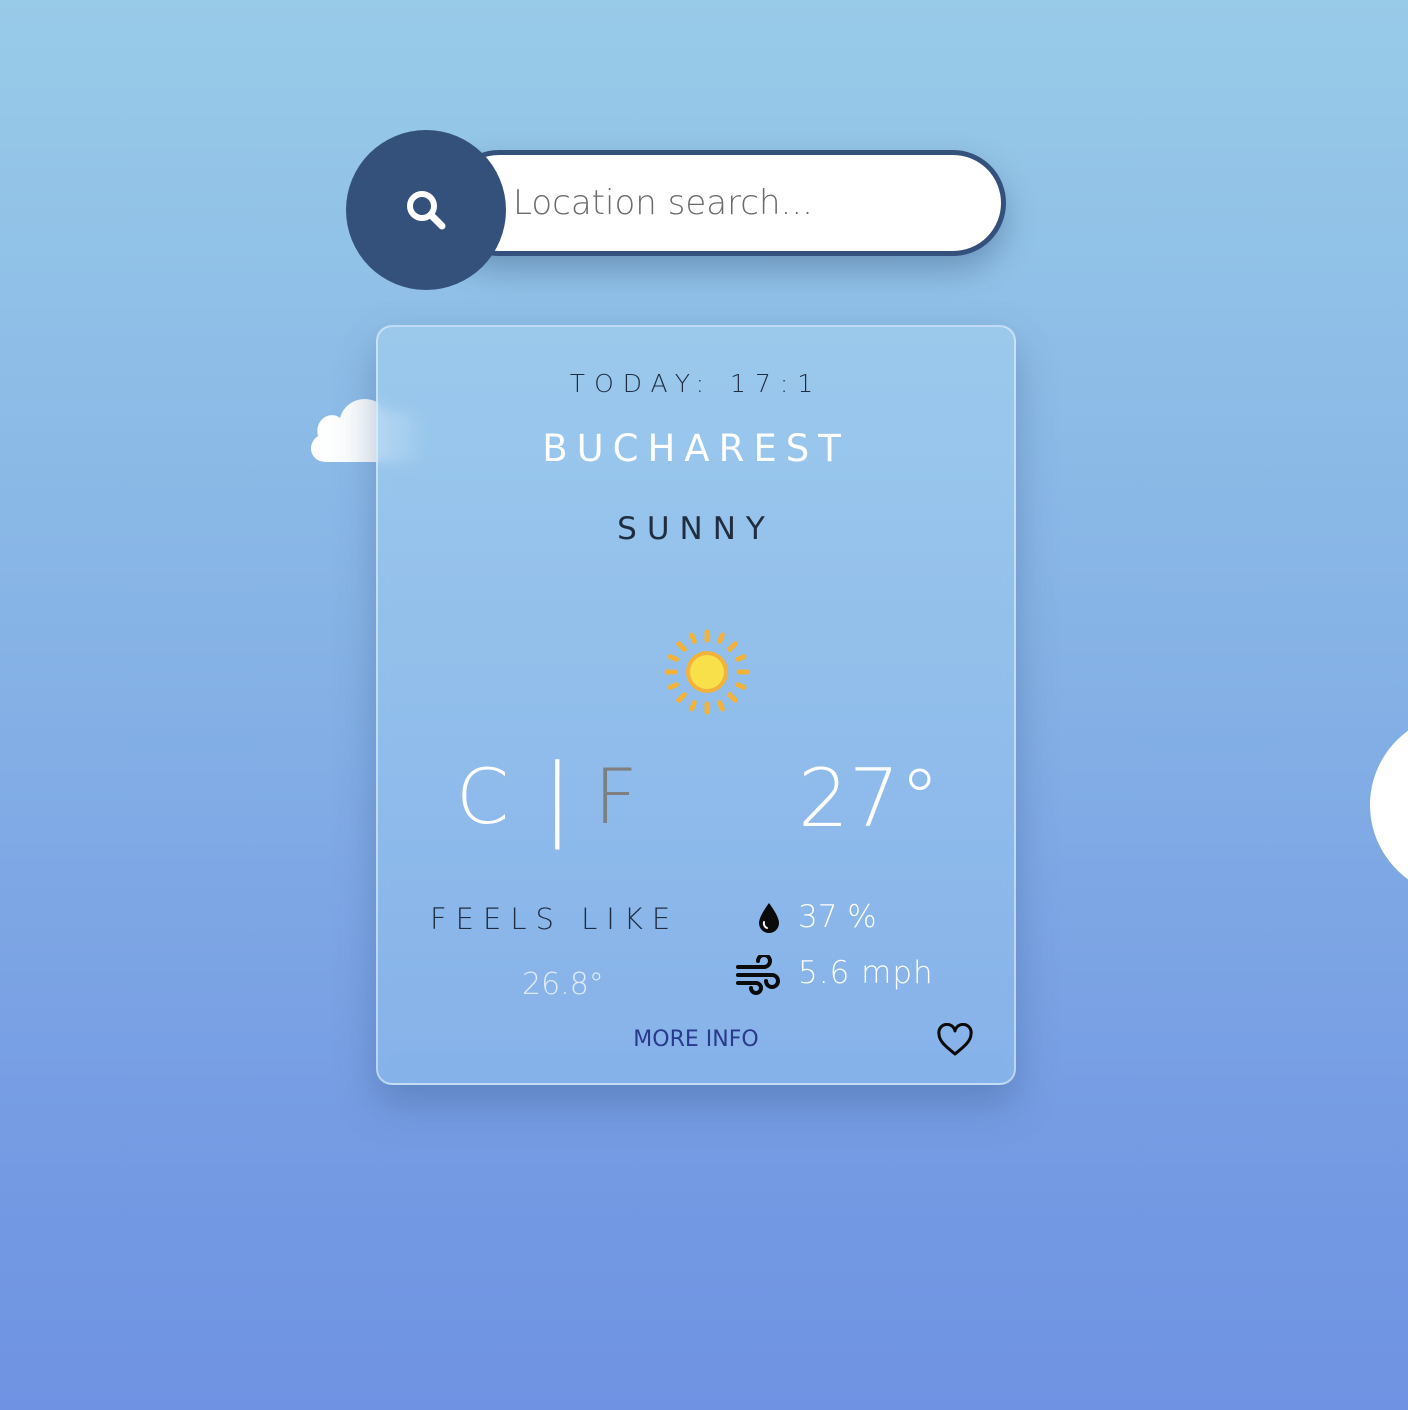  I want to click on sun-icon, so click(707, 672).